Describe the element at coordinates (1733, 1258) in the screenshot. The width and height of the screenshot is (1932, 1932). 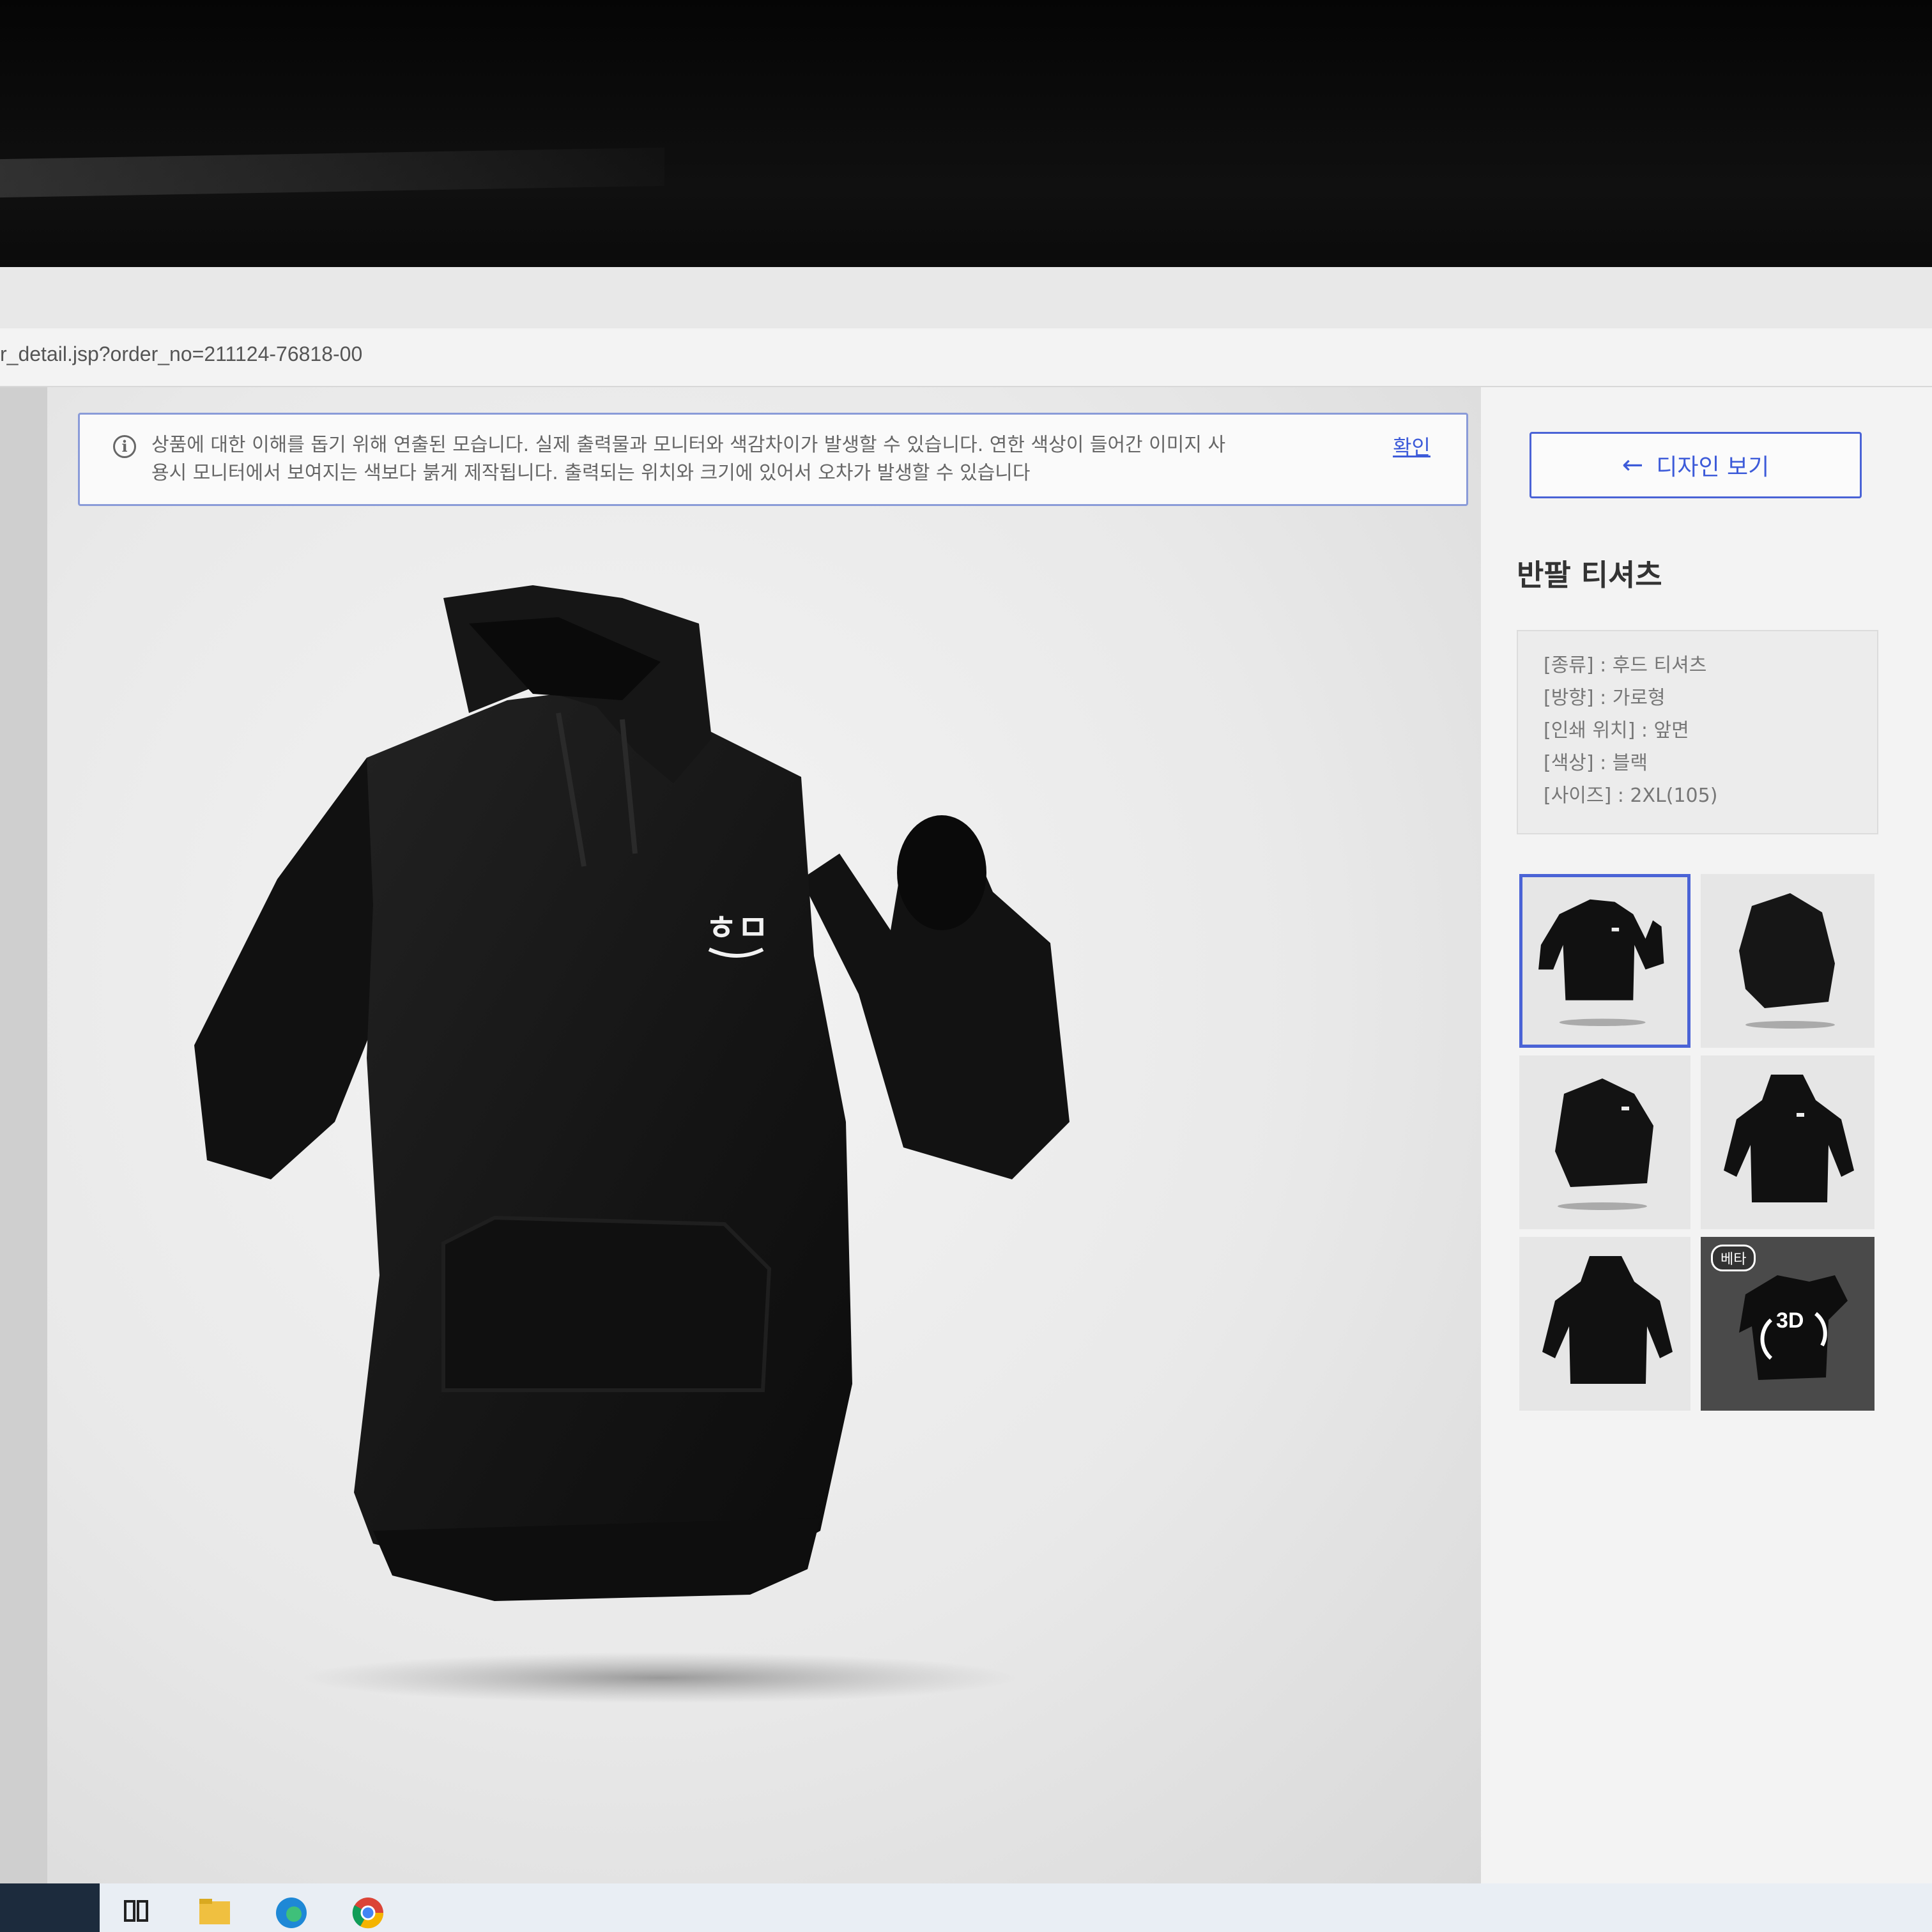
I see `beta-badge: 베타` at that location.